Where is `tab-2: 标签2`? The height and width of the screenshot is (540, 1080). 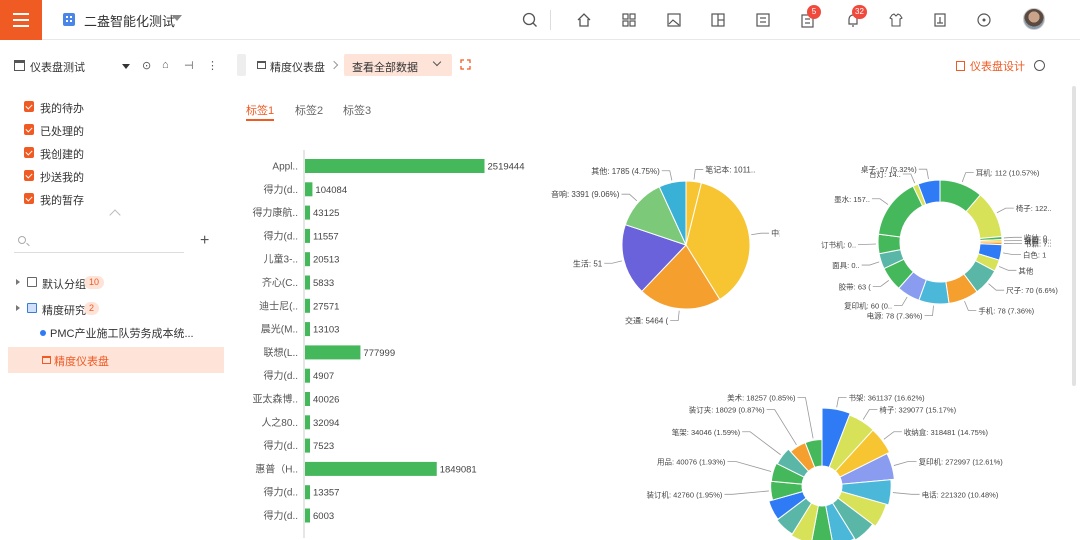
tab-2: 标签2 is located at coordinates (309, 110).